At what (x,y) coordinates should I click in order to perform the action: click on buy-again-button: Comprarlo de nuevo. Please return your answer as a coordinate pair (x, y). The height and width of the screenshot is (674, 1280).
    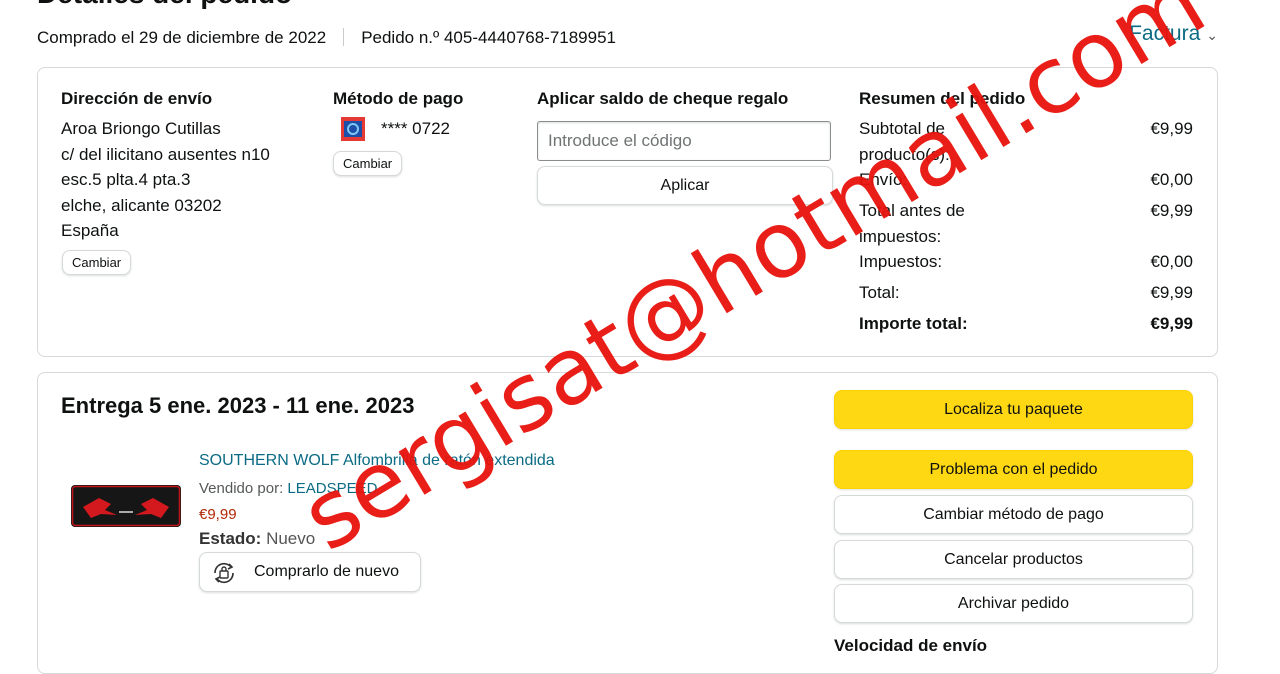
    Looking at the image, I should click on (310, 572).